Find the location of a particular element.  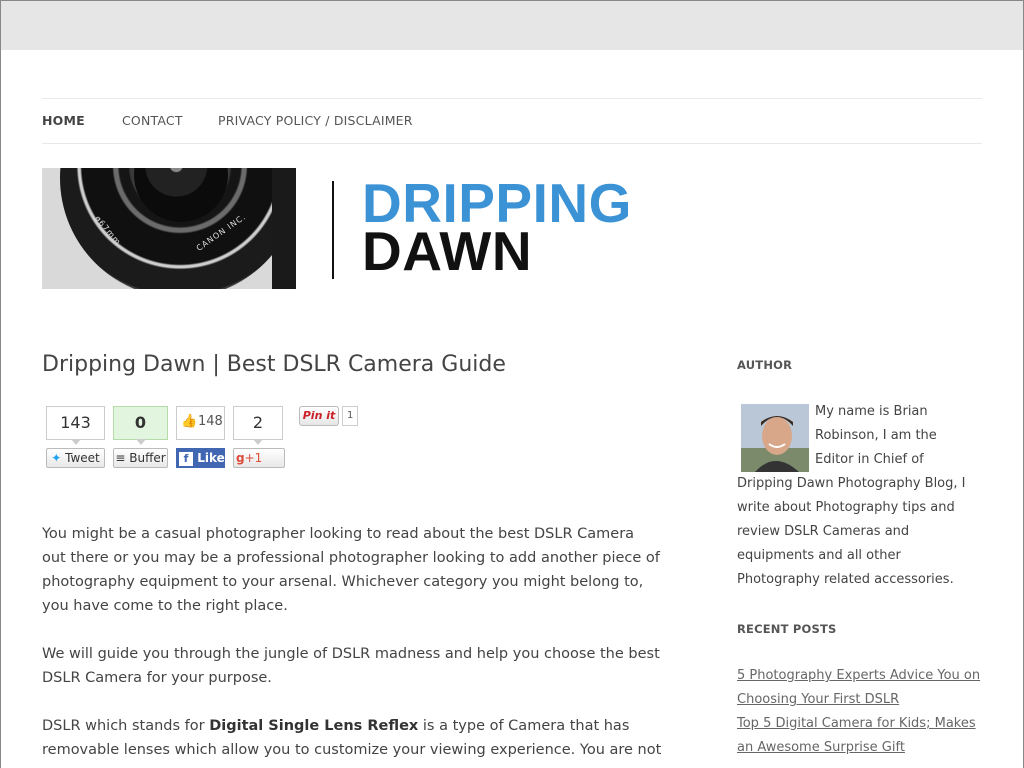

tweet-button: ✦ Tweet is located at coordinates (75, 458).